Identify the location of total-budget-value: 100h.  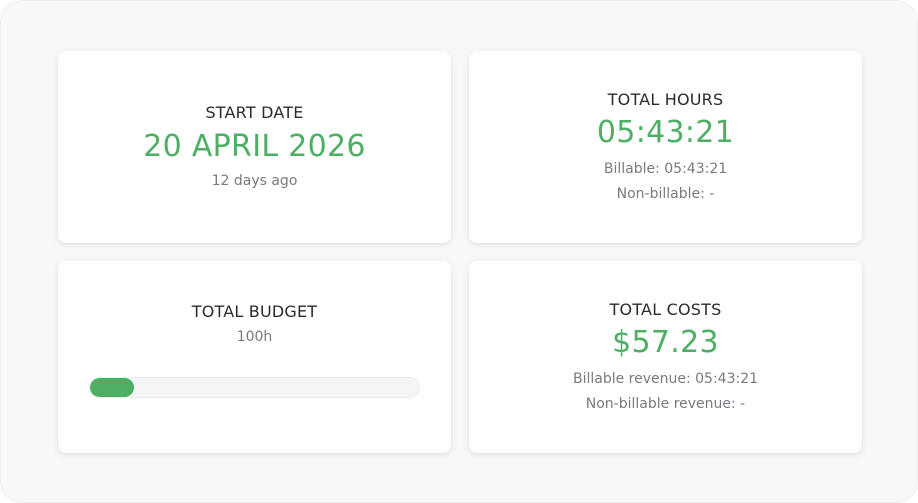
(254, 337).